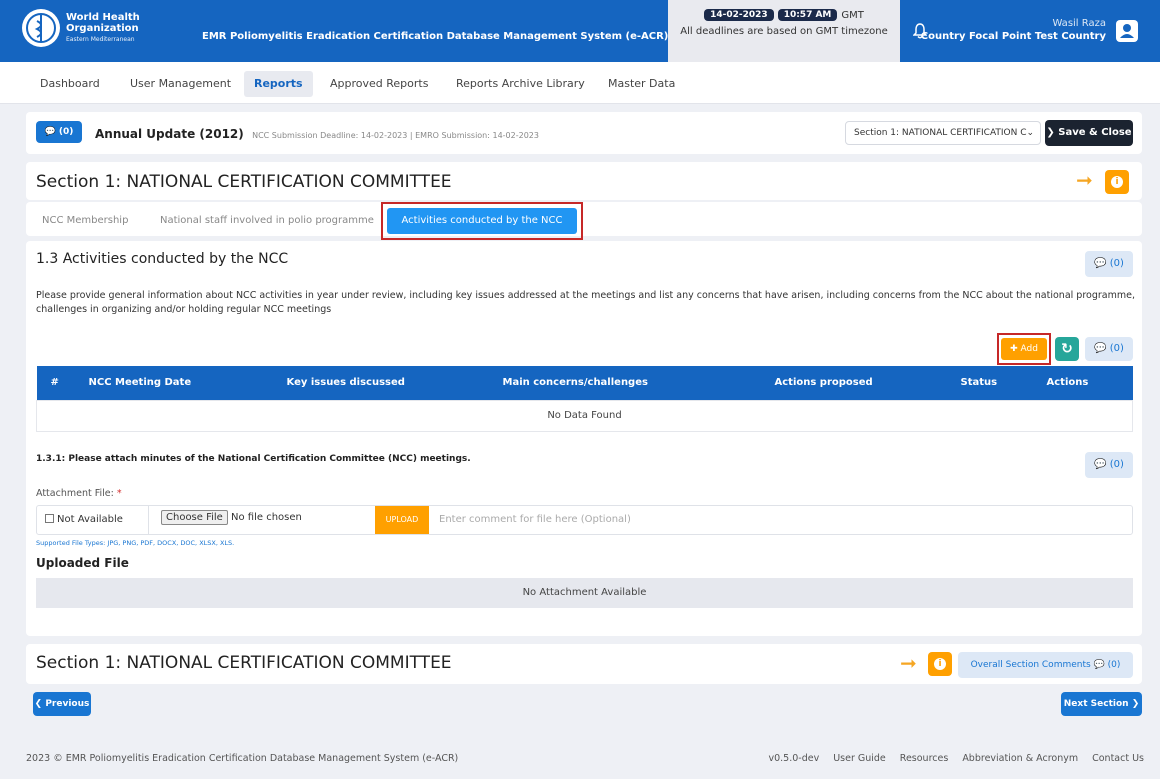  What do you see at coordinates (180, 84) in the screenshot?
I see `nav-user-management: User Management` at bounding box center [180, 84].